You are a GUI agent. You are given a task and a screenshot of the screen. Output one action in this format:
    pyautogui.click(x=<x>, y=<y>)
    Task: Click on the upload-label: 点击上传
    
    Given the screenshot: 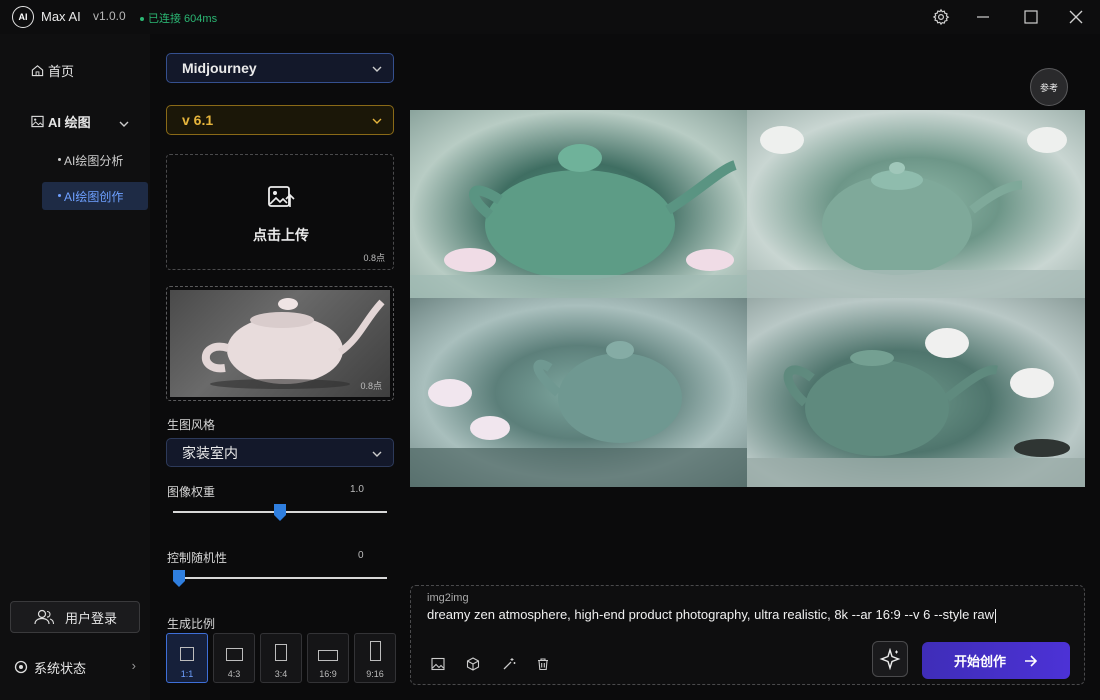 What is the action you would take?
    pyautogui.click(x=281, y=235)
    